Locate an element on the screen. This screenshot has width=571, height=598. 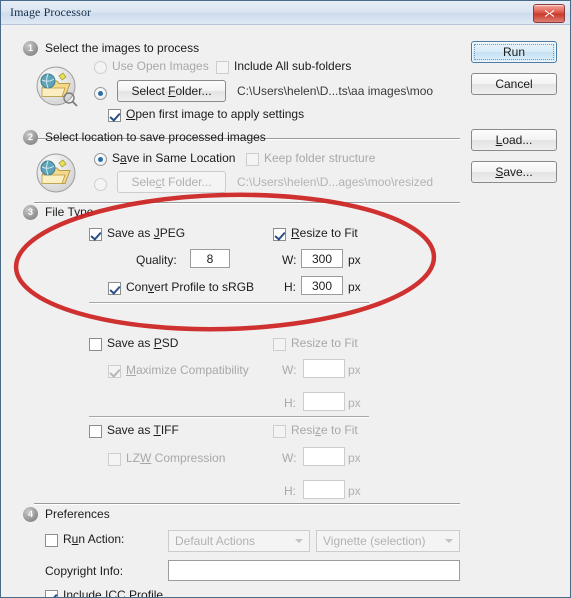
step-4-title: Preferences is located at coordinates (77, 514).